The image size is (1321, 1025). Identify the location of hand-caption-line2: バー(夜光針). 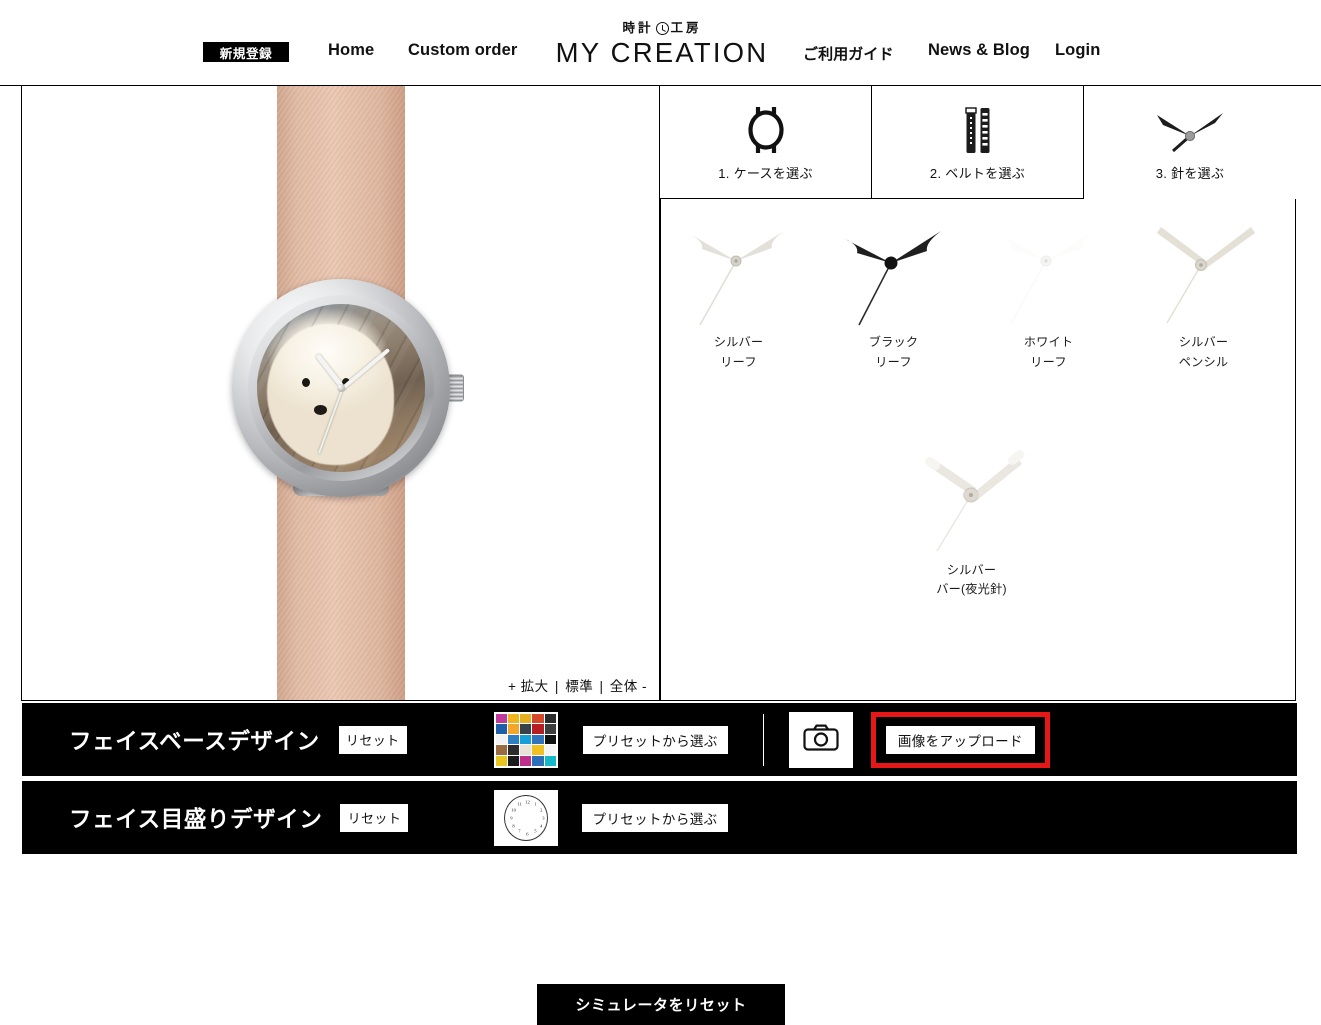
(971, 589).